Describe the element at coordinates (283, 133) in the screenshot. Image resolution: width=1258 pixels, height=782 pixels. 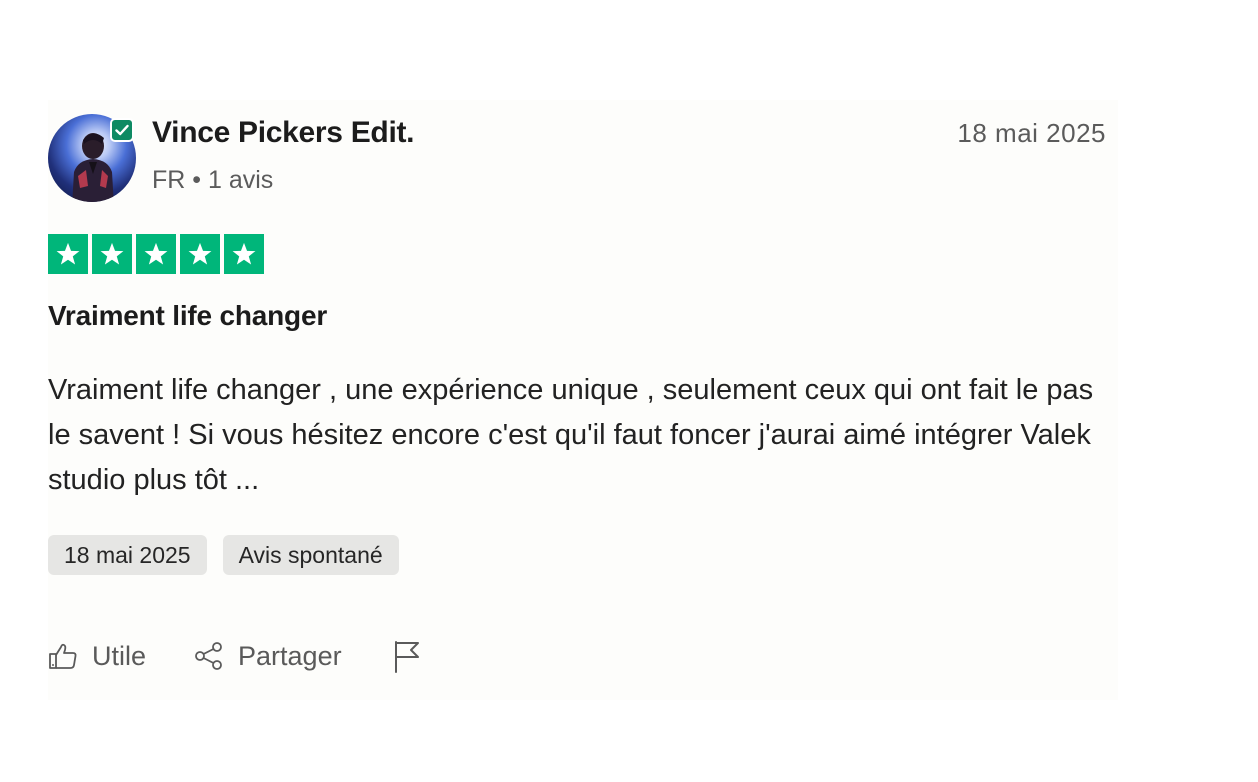
I see `reviewer-name: Vince Pickers Edit.` at that location.